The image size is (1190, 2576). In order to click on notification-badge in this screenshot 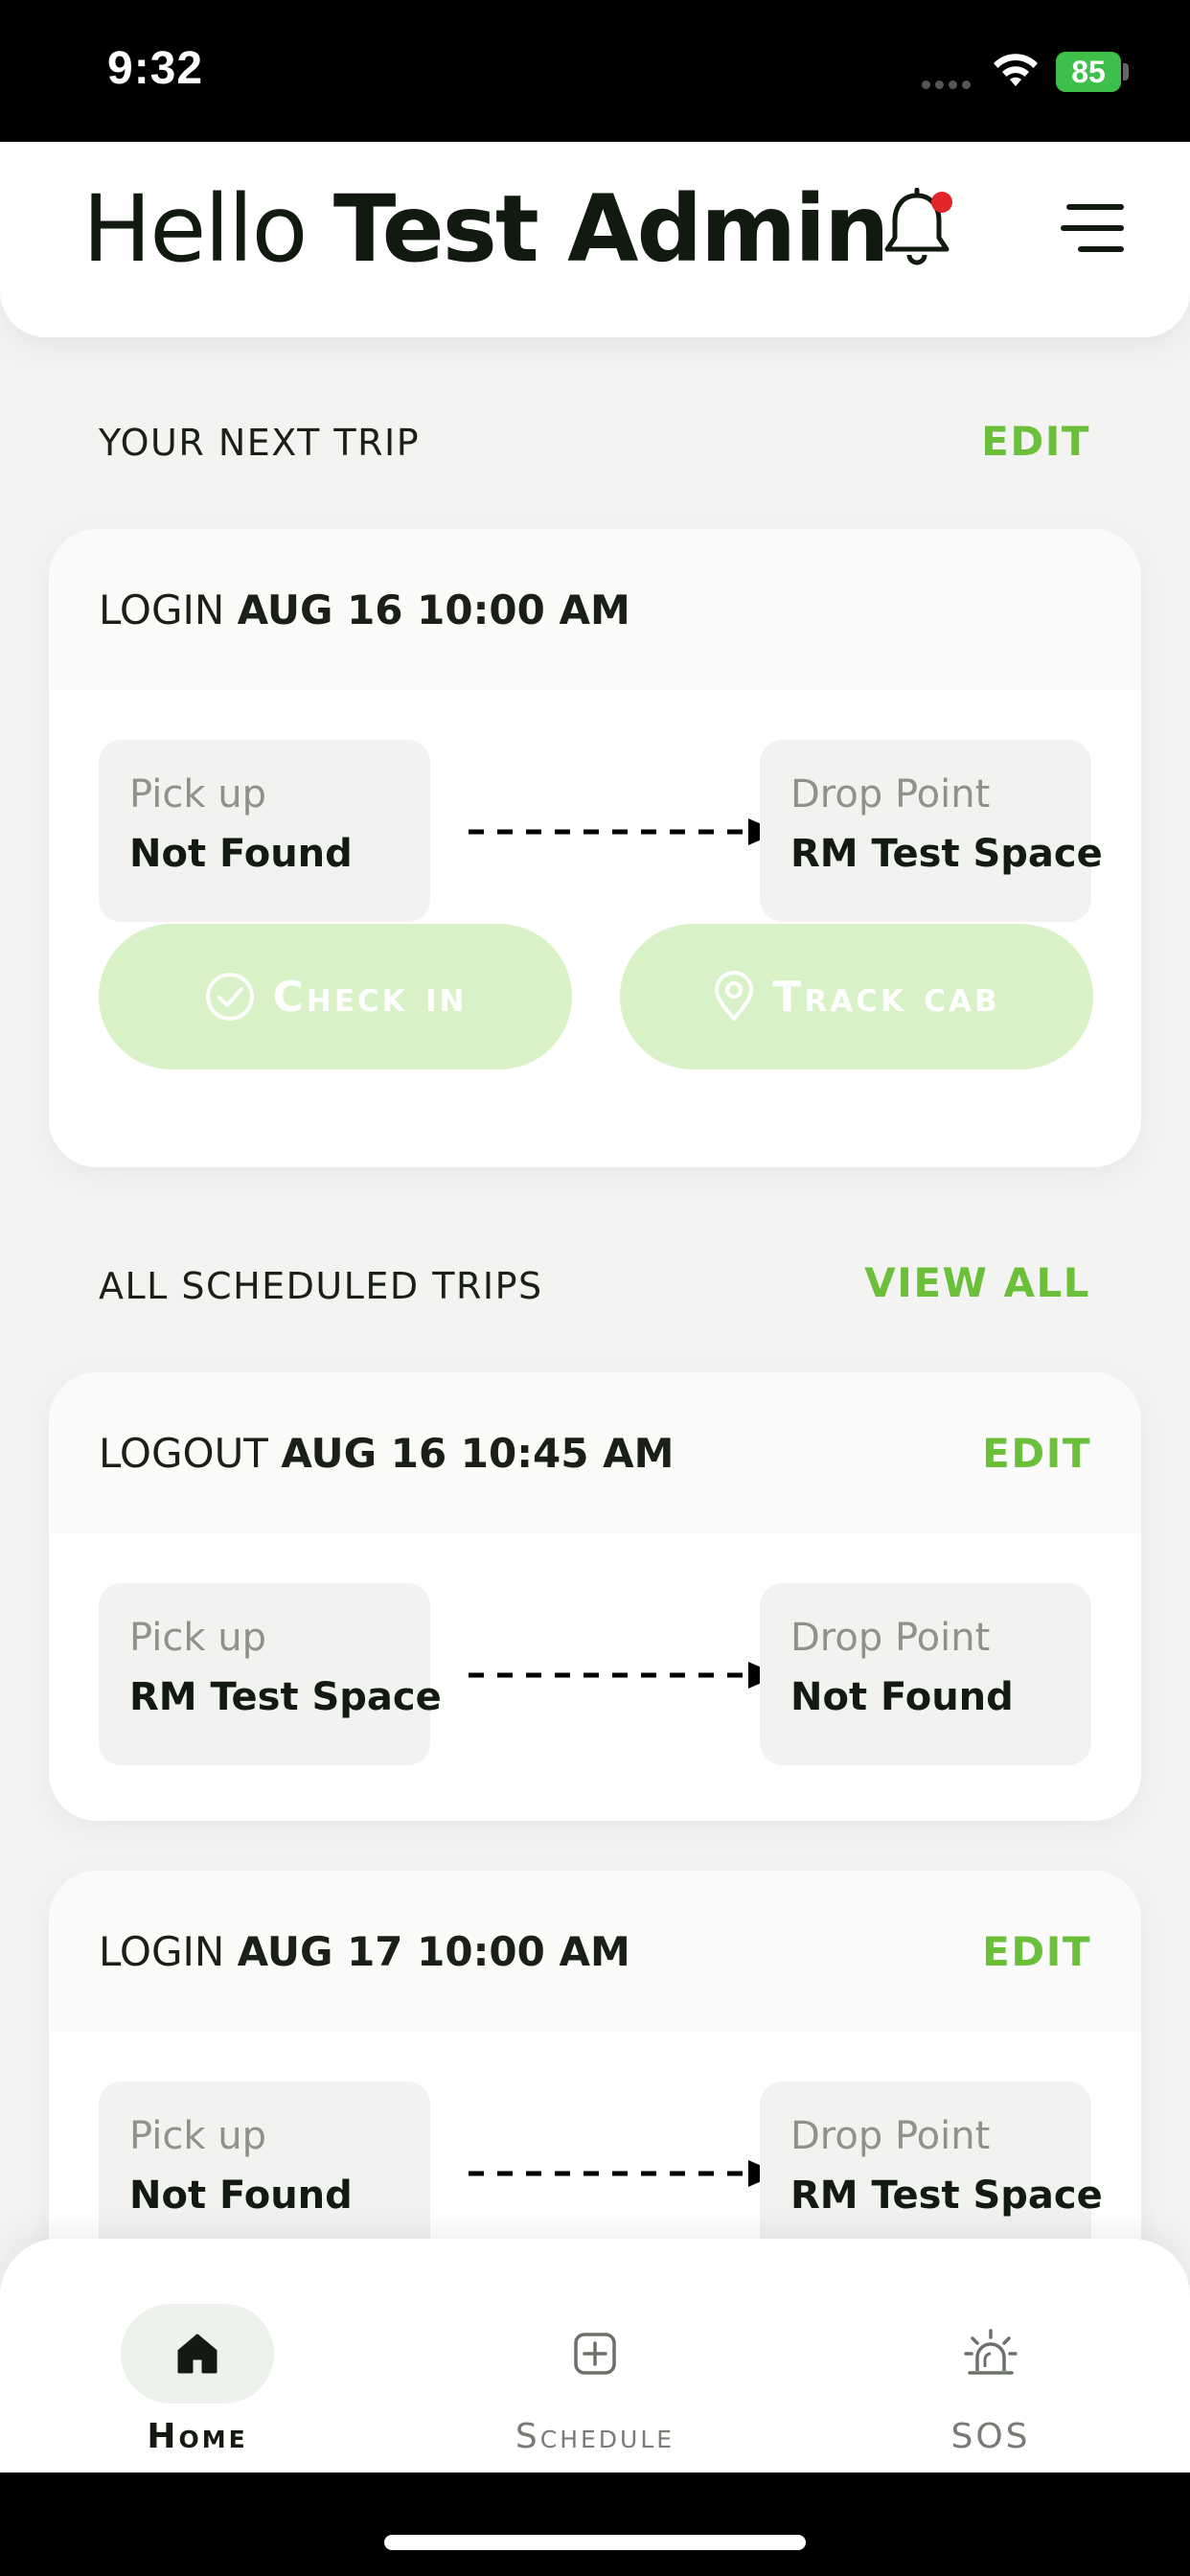, I will do `click(942, 202)`.